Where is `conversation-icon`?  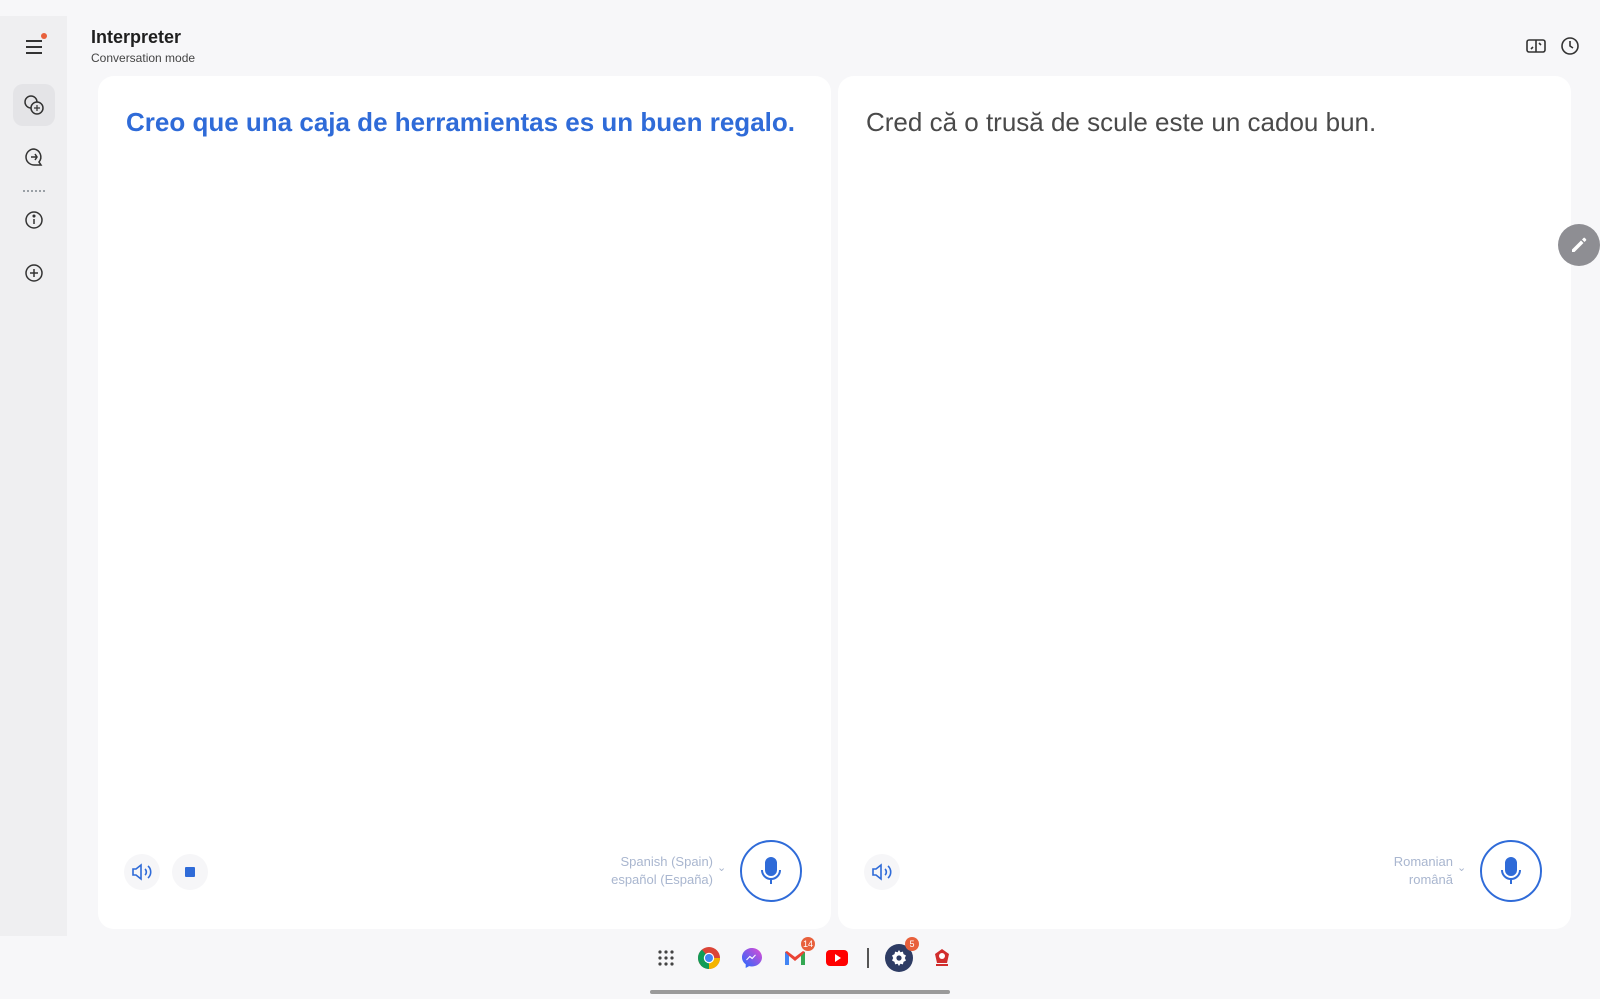 conversation-icon is located at coordinates (34, 105).